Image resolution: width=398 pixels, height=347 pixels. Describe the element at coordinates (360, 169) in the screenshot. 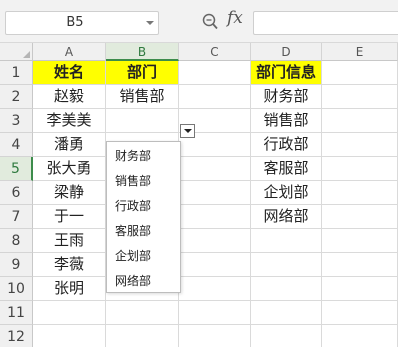

I see `cell-e5` at that location.